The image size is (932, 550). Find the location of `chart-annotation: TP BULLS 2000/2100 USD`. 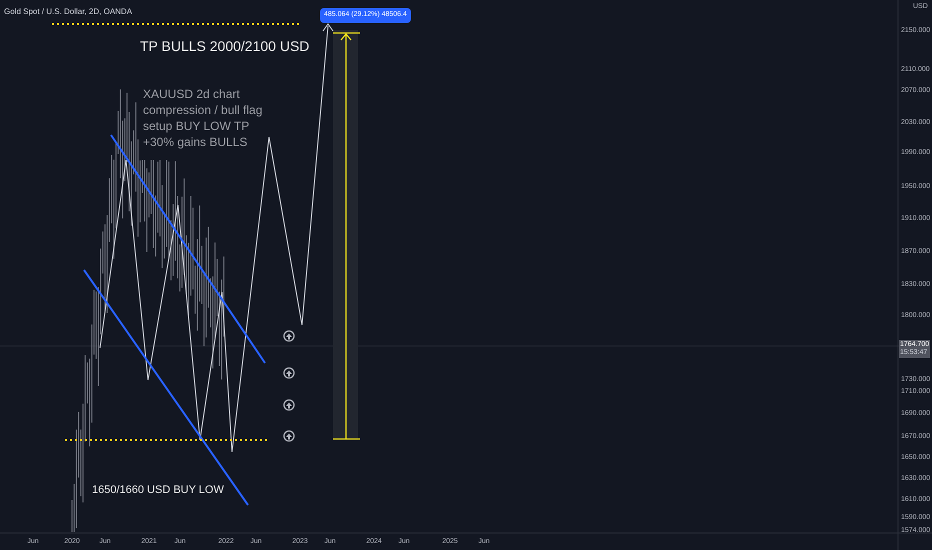

chart-annotation: TP BULLS 2000/2100 USD is located at coordinates (225, 46).